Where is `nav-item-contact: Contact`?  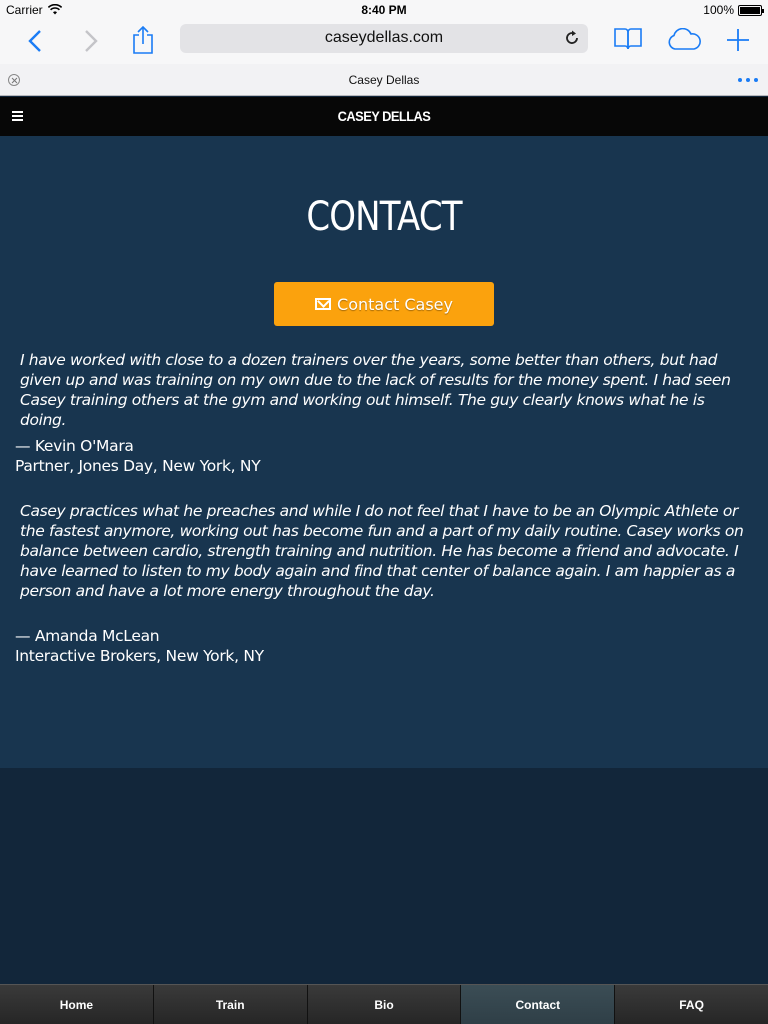 nav-item-contact: Contact is located at coordinates (538, 1004).